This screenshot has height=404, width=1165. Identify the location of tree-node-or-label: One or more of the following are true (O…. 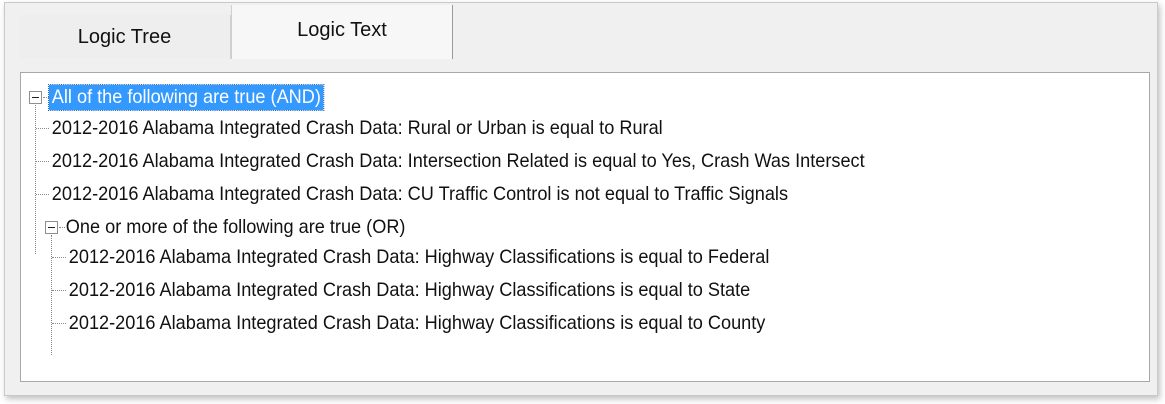
(235, 226).